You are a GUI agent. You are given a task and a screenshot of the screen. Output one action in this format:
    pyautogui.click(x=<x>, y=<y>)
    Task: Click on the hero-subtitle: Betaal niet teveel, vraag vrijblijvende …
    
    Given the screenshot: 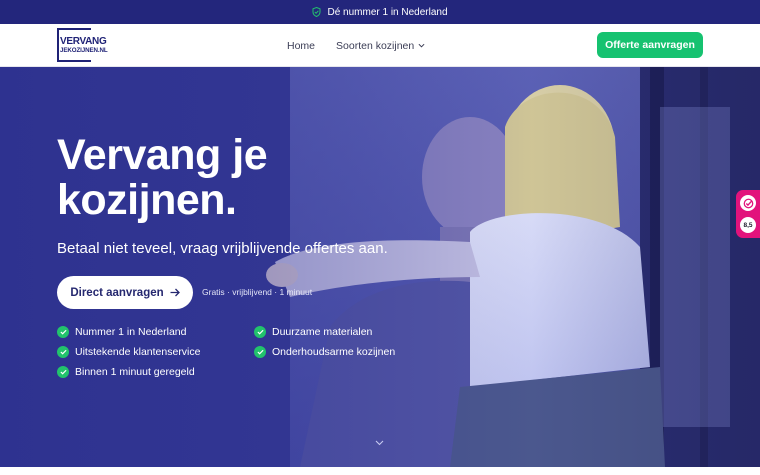 What is the action you would take?
    pyautogui.click(x=222, y=248)
    